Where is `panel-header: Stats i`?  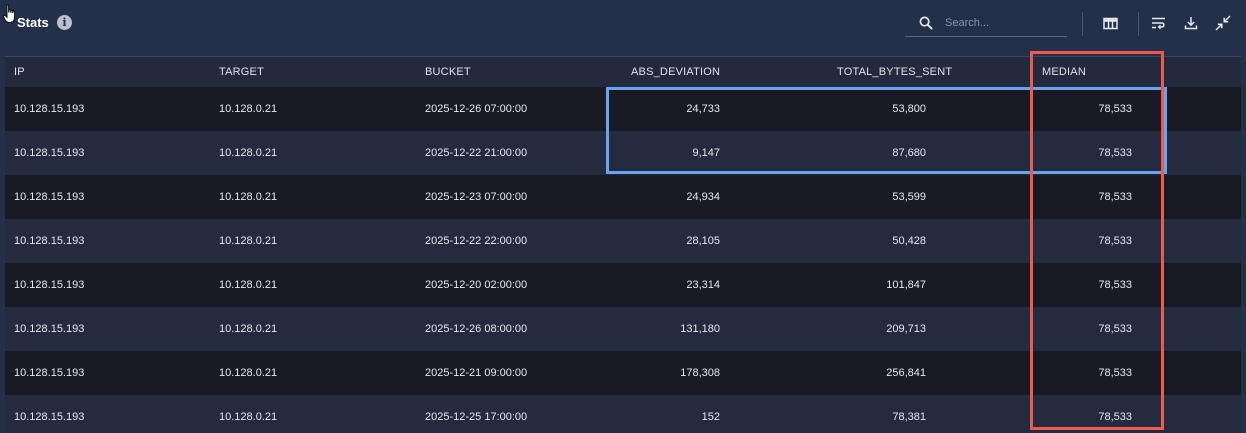 panel-header: Stats i is located at coordinates (623, 24).